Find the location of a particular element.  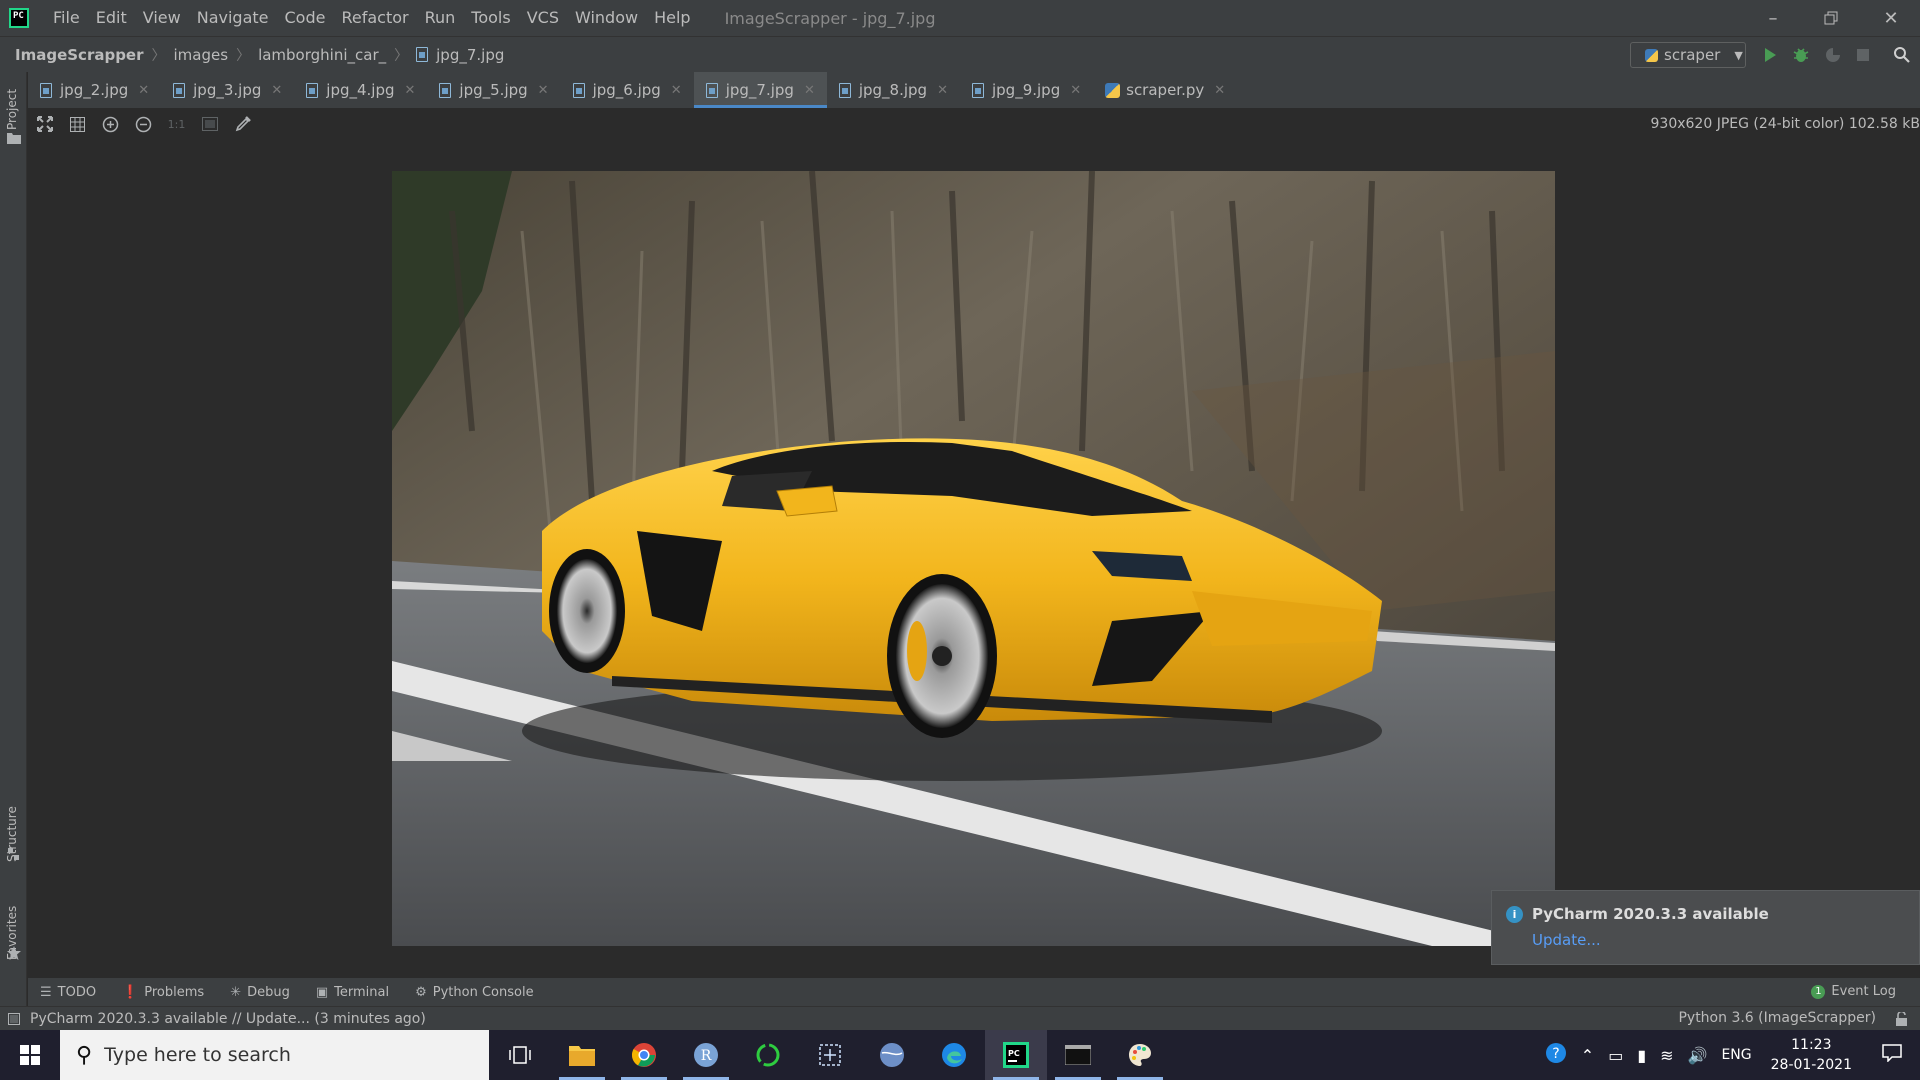

tab-jpg-4: jpg_4.jpg ✕ is located at coordinates (360, 90).